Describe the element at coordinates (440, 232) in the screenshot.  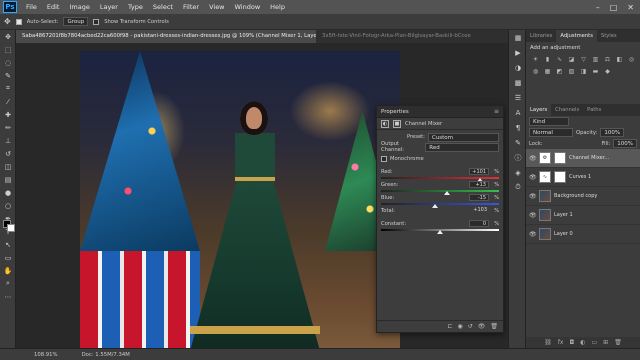
I see `constant-slider-thumb` at that location.